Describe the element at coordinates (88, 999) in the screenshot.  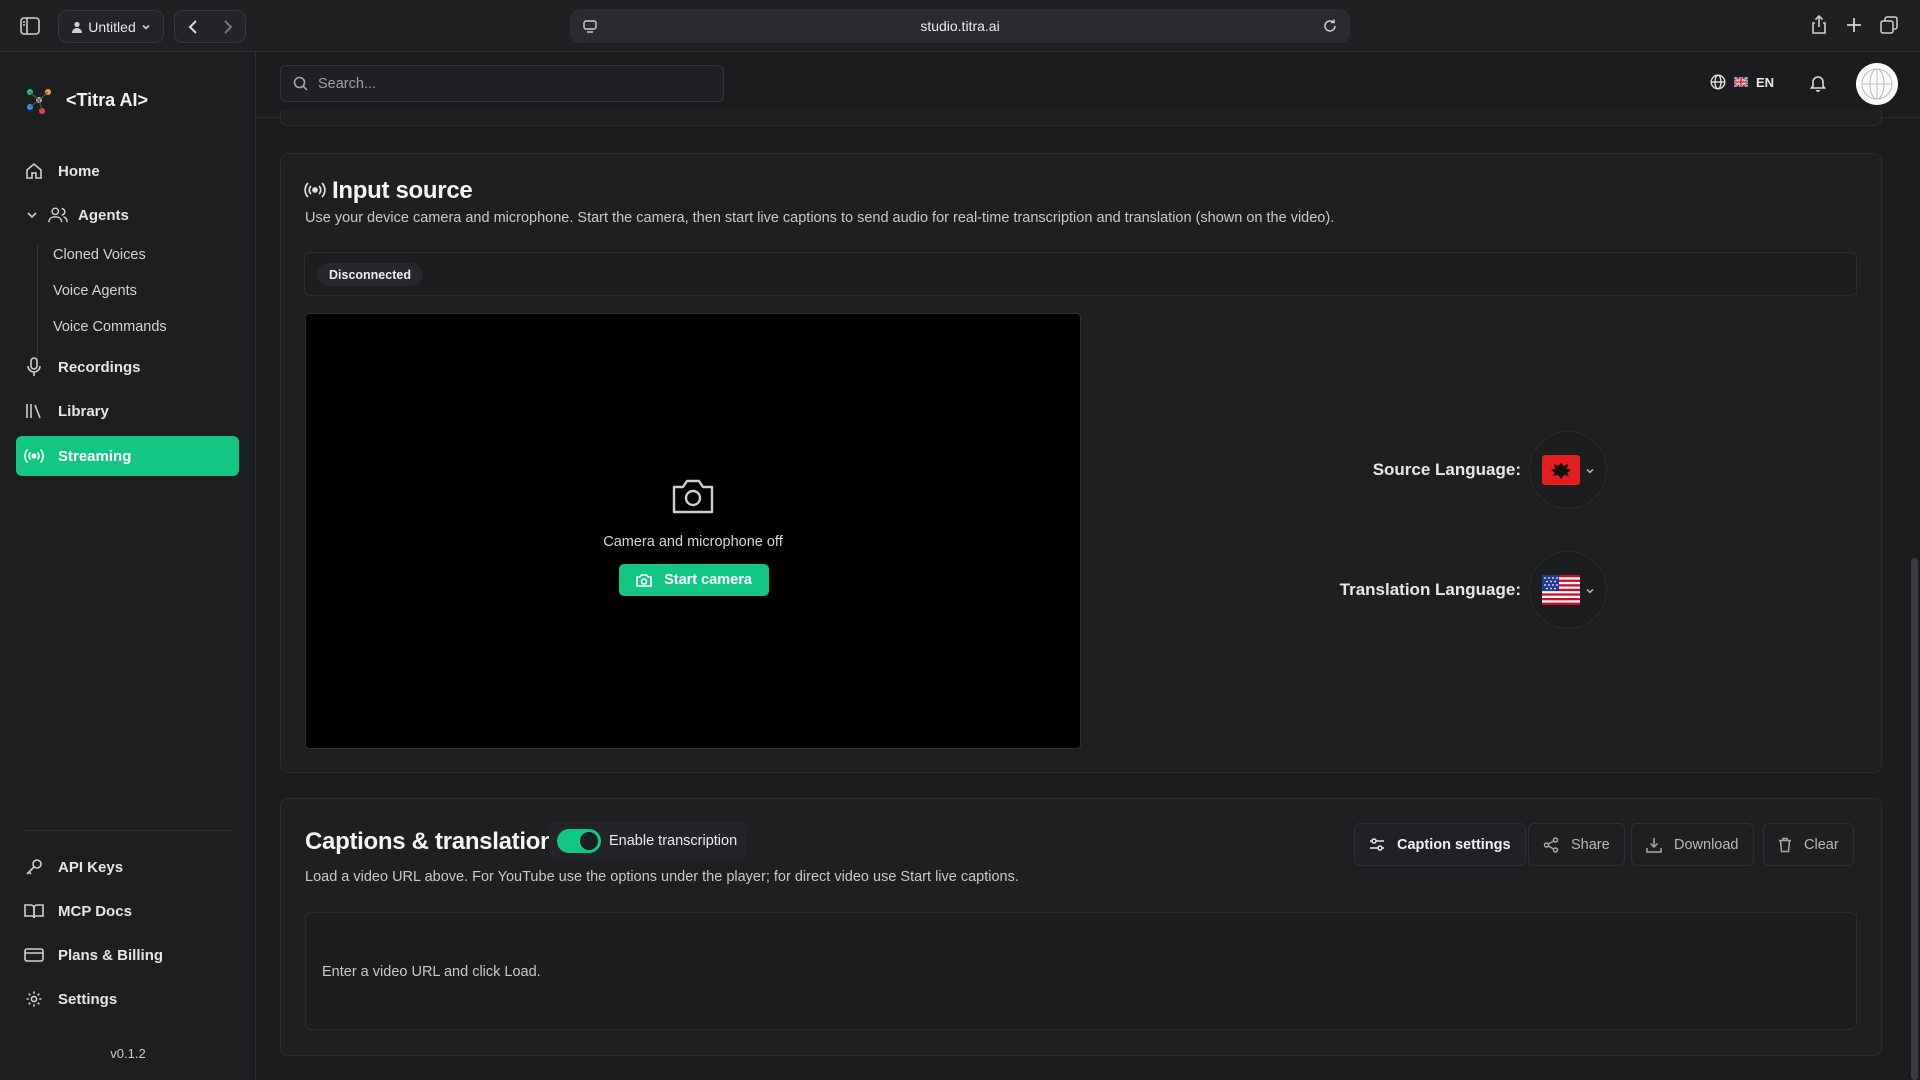
I see `sidebar-item-label: Settings` at that location.